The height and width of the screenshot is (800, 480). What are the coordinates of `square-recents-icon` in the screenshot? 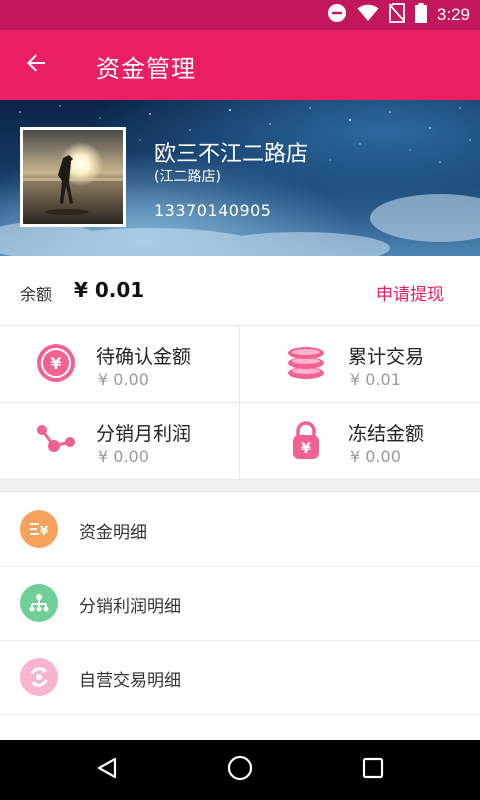 It's located at (373, 770).